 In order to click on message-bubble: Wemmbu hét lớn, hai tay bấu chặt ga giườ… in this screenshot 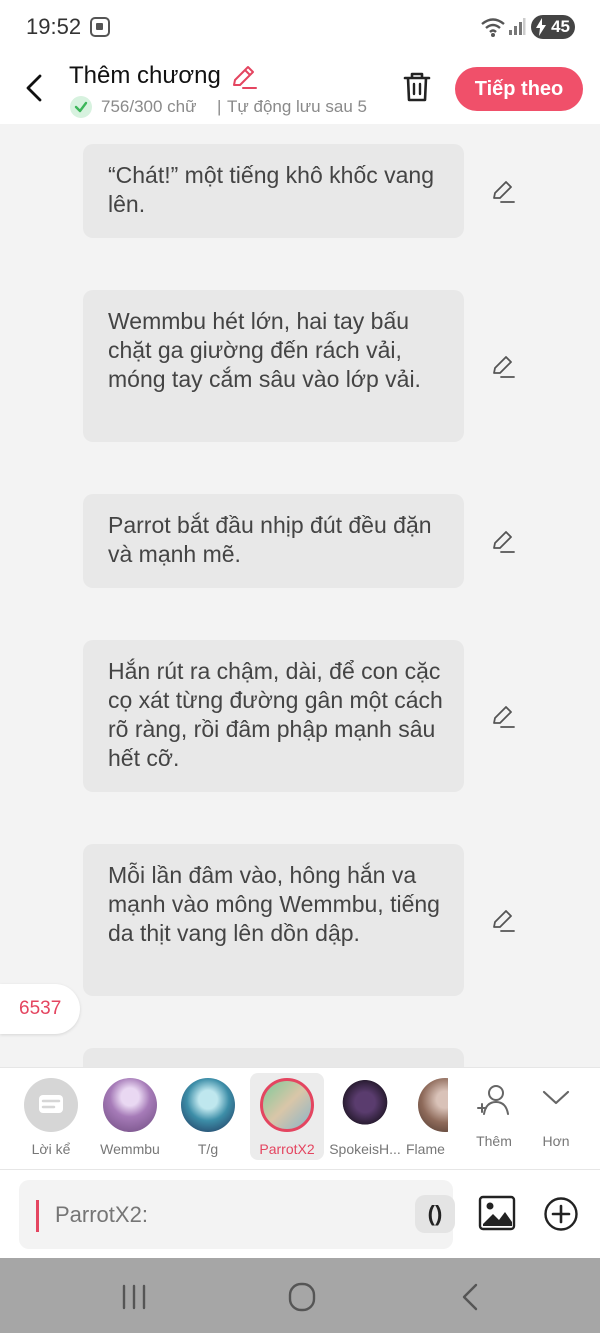, I will do `click(273, 366)`.